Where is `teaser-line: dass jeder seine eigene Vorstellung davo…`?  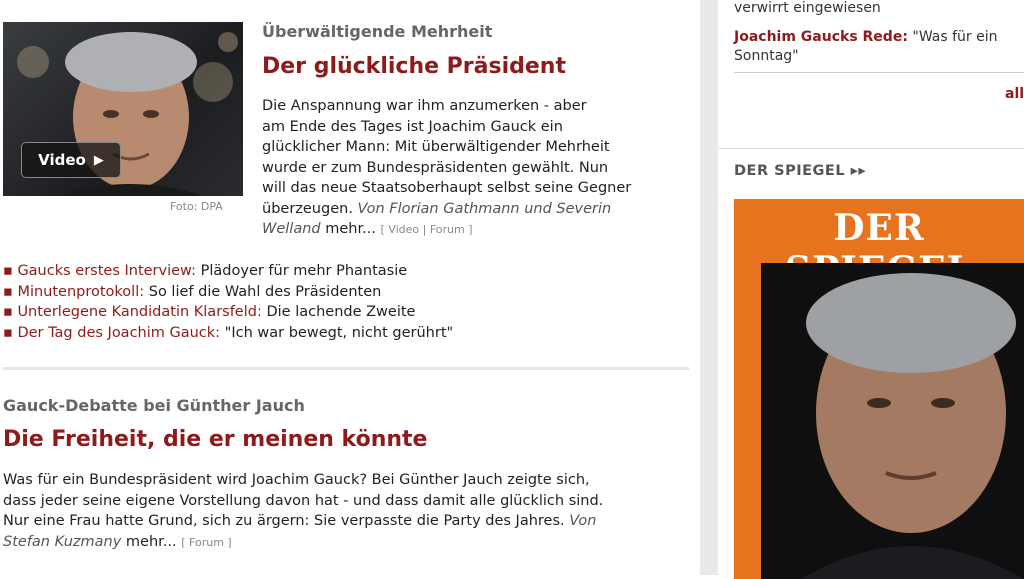 teaser-line: dass jeder seine eigene Vorstellung davo… is located at coordinates (303, 500).